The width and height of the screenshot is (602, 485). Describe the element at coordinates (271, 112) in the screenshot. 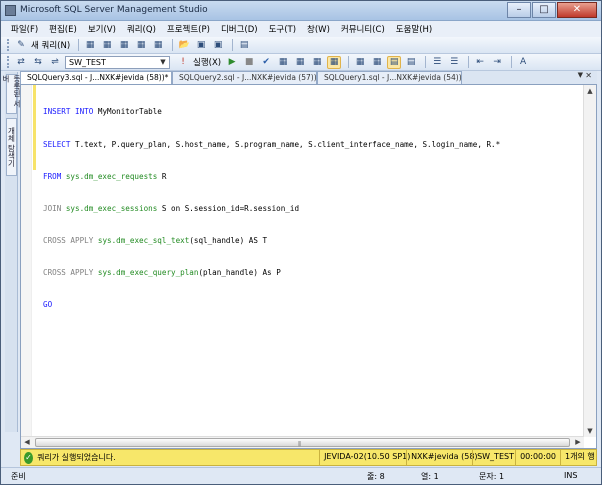

I see `code-line: INSERT INTO MyMonitorTable` at that location.